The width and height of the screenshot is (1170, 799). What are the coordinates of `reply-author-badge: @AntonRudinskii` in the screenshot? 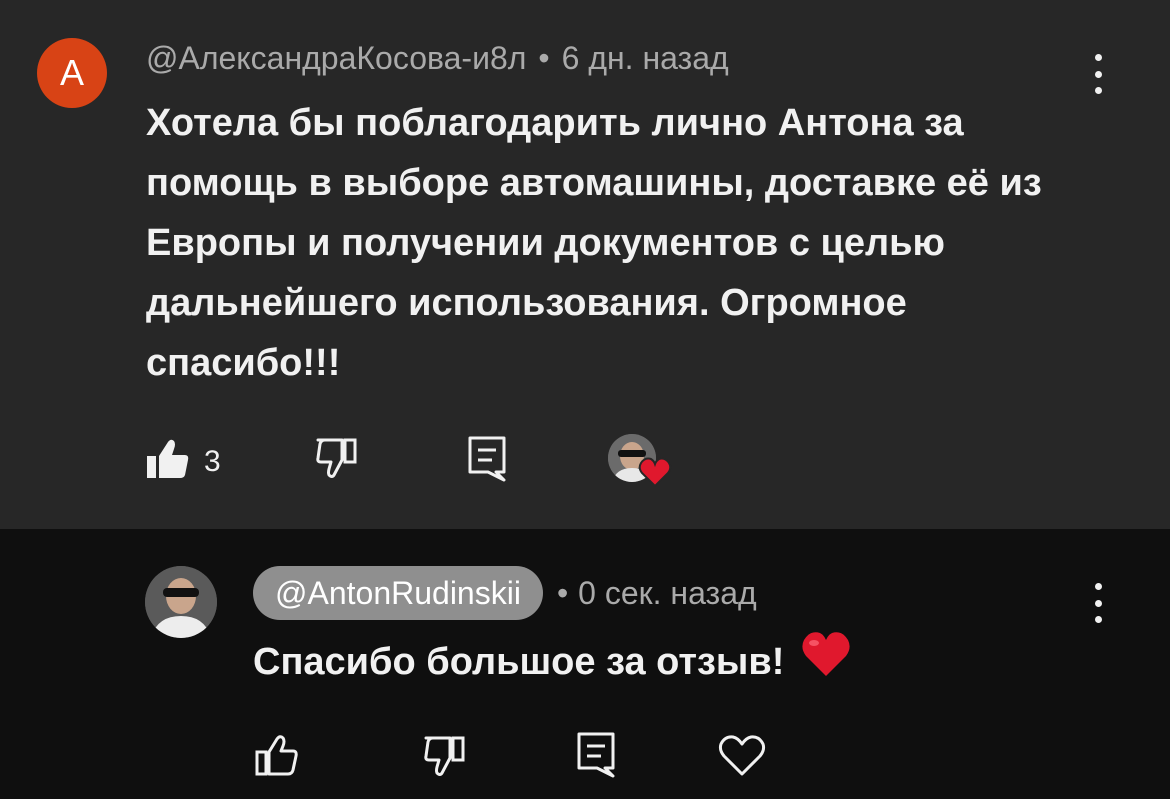 It's located at (398, 593).